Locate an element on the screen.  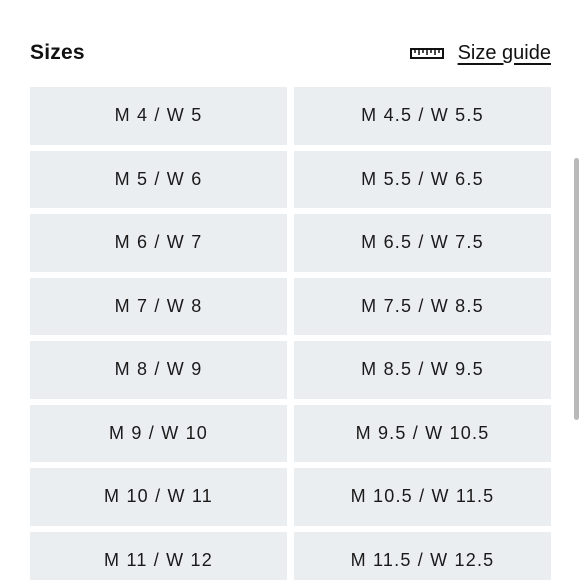
size-option-button: M 11 / W 12 is located at coordinates (158, 555).